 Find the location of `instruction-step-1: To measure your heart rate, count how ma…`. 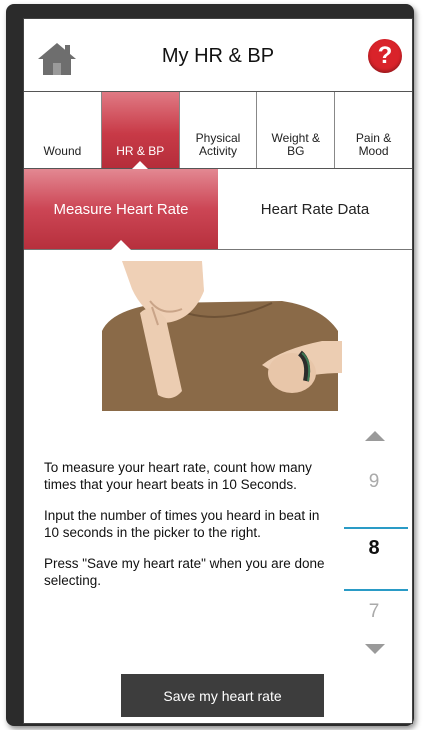

instruction-step-1: To measure your heart rate, count how ma… is located at coordinates (178, 476).